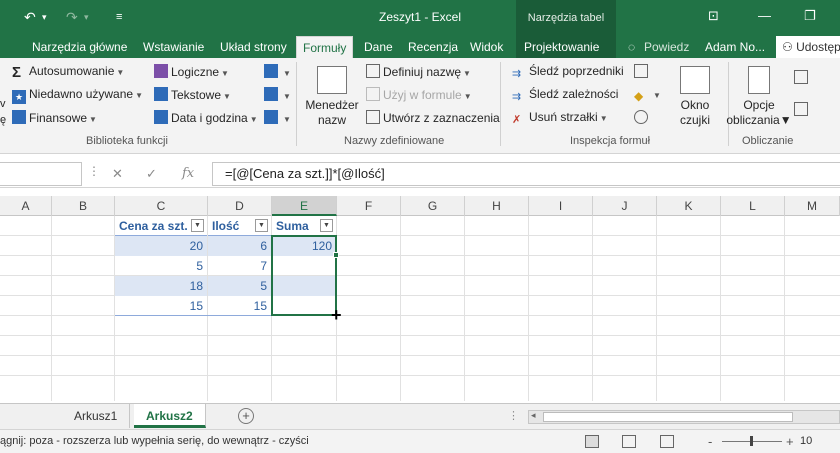 The width and height of the screenshot is (840, 453). I want to click on show-formulas-button, so click(642, 71).